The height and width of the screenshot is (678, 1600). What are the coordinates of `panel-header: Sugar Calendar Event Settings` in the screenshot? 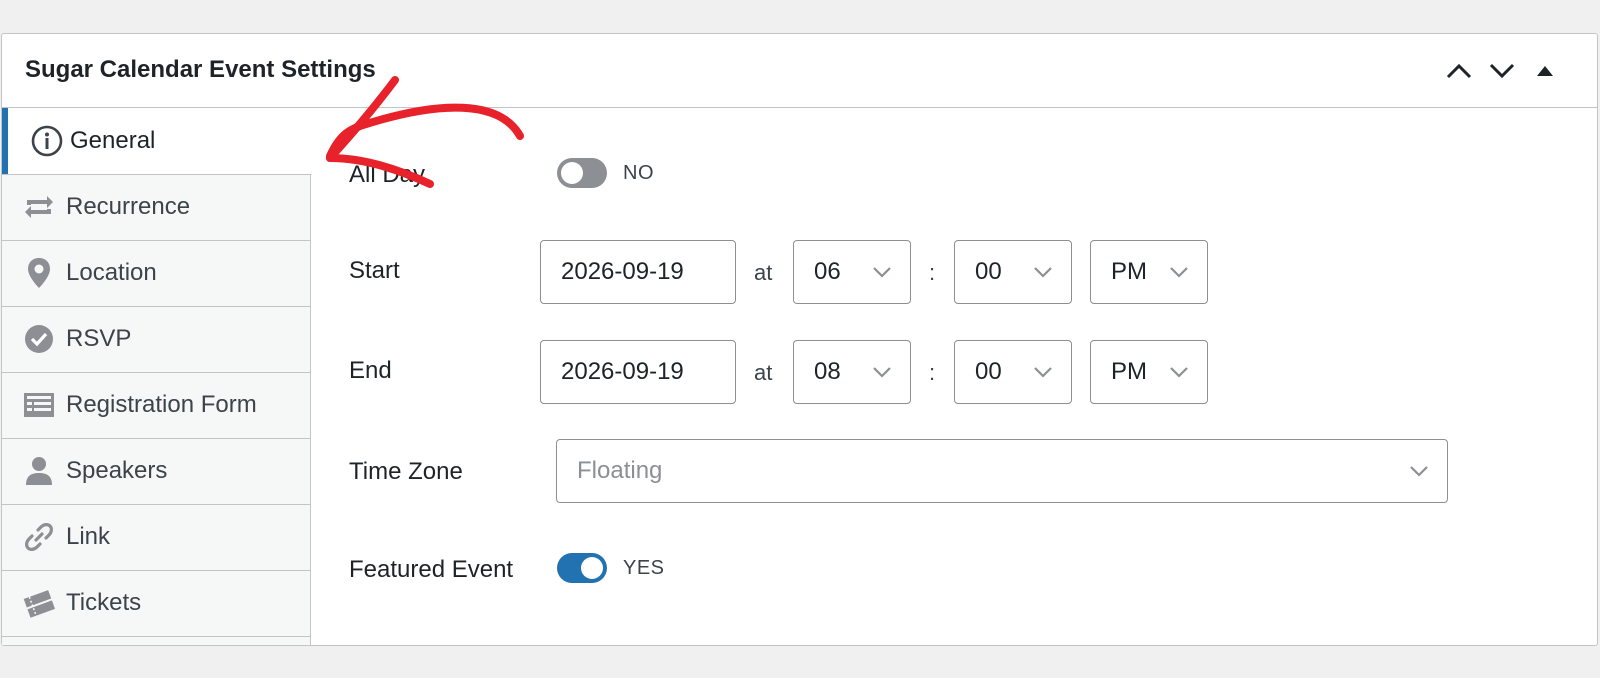 It's located at (799, 71).